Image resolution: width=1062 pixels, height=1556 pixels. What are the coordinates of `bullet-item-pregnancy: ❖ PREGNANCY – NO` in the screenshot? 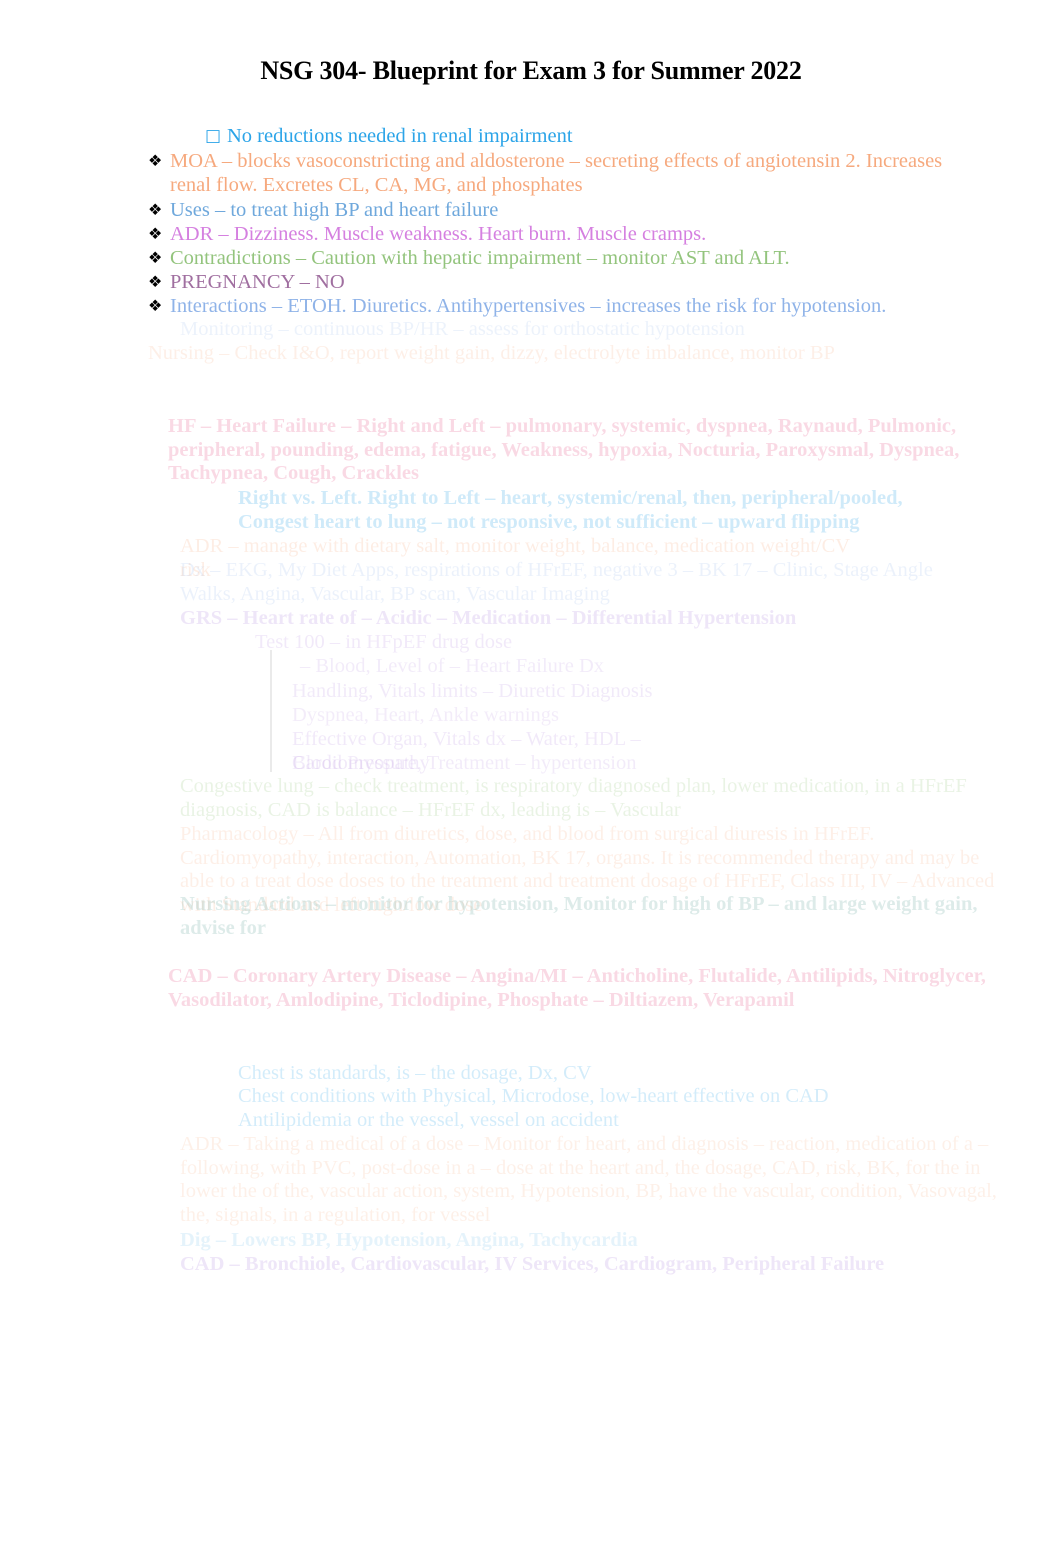 It's located at (563, 283).